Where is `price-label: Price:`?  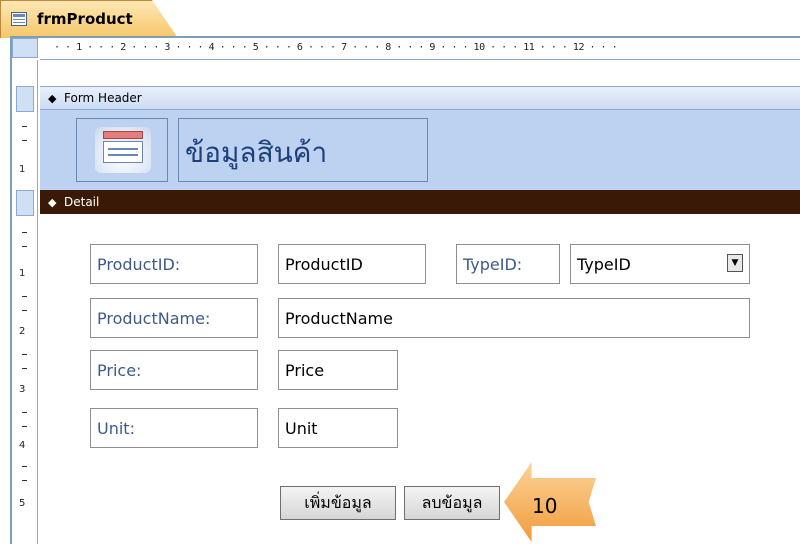
price-label: Price: is located at coordinates (174, 370).